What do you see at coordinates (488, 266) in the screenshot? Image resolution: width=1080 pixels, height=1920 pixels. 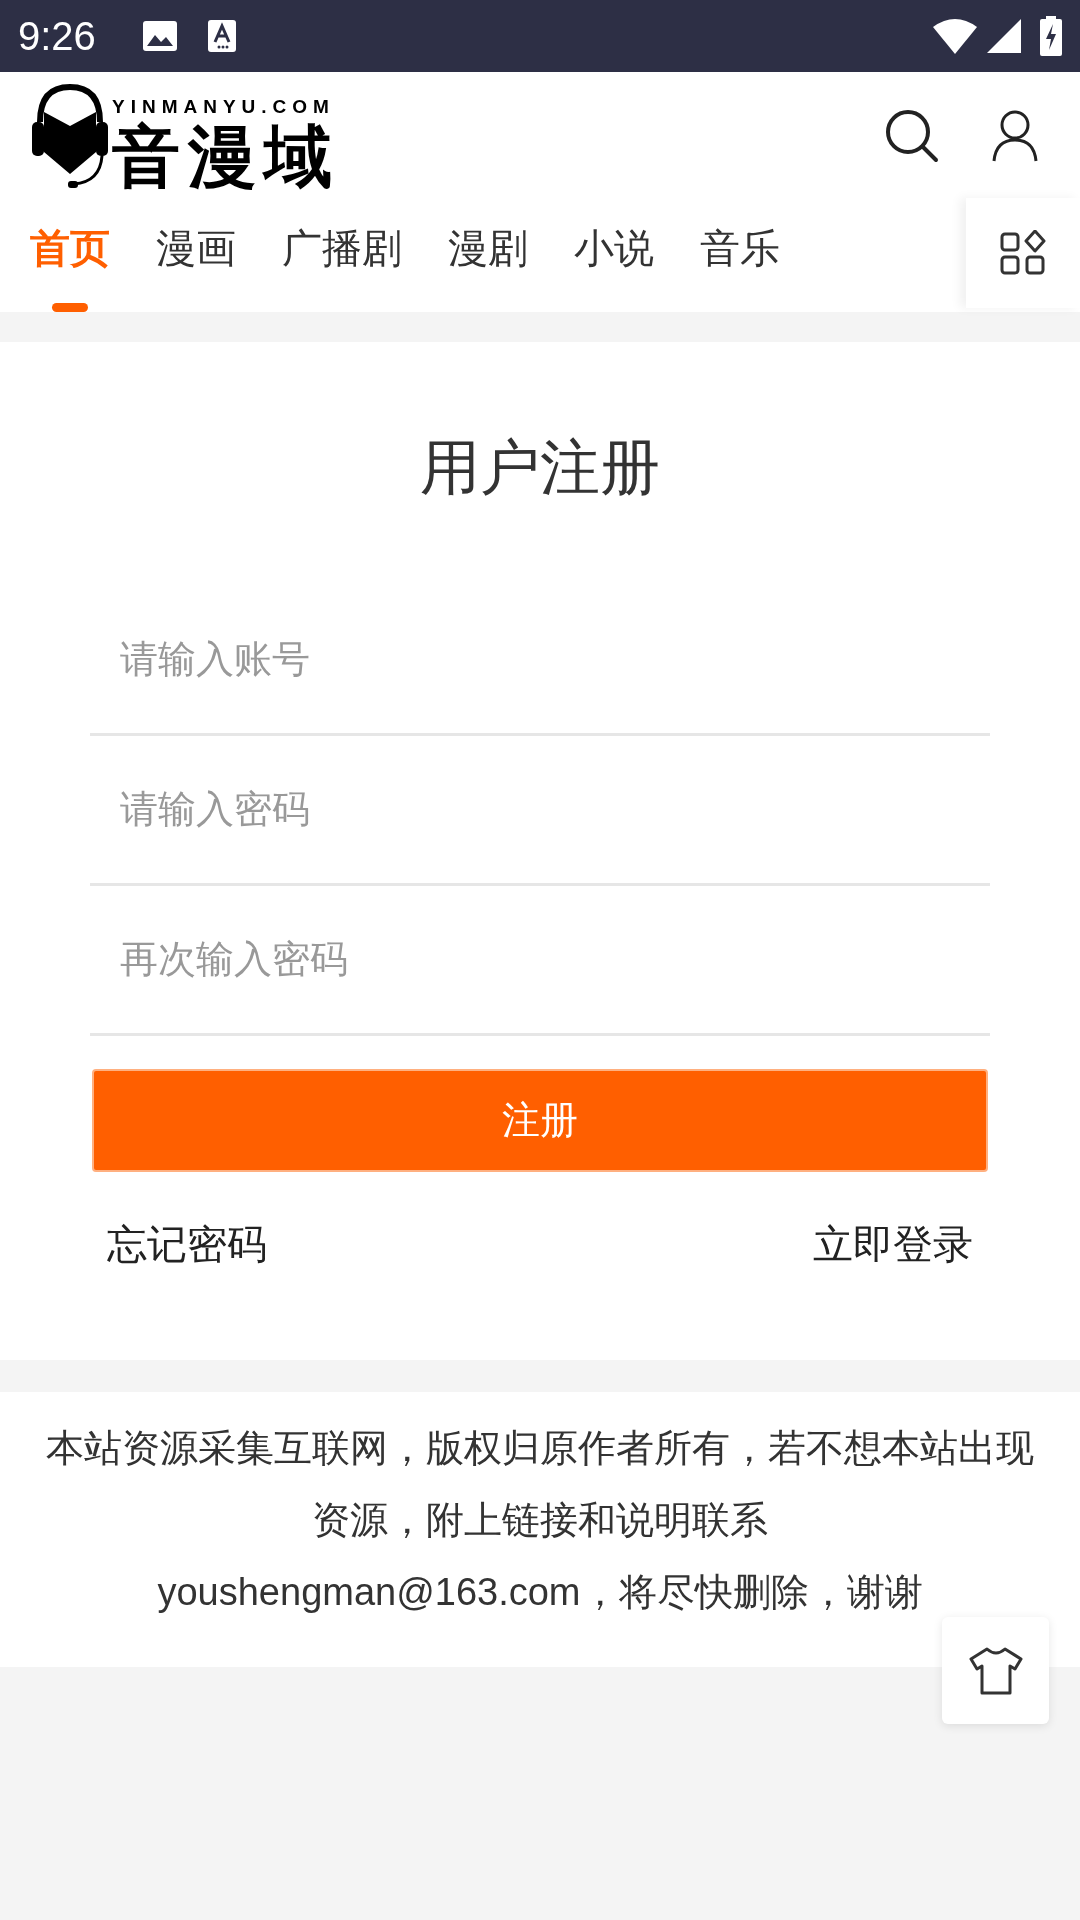 I see `nav-tab: 漫剧` at bounding box center [488, 266].